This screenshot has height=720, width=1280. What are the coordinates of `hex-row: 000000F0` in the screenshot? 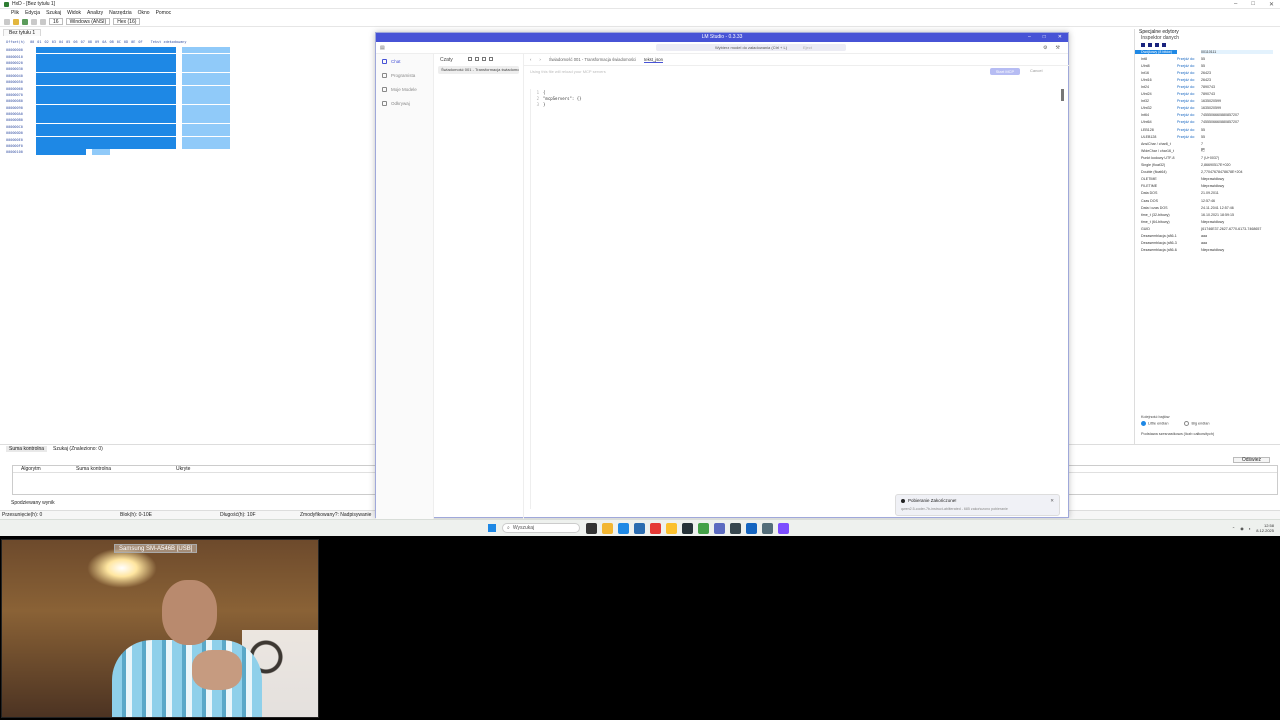 It's located at (126, 146).